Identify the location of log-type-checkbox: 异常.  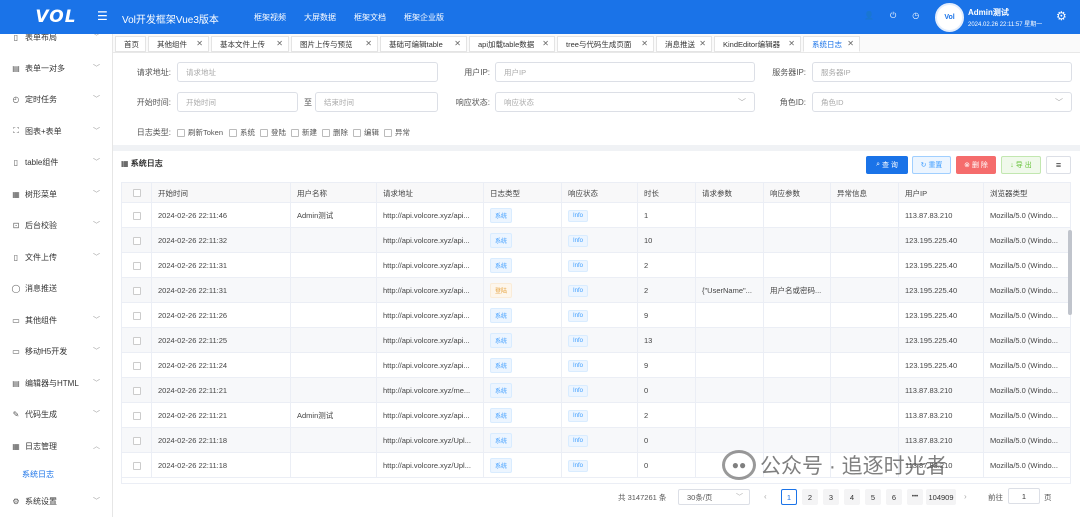
(397, 132).